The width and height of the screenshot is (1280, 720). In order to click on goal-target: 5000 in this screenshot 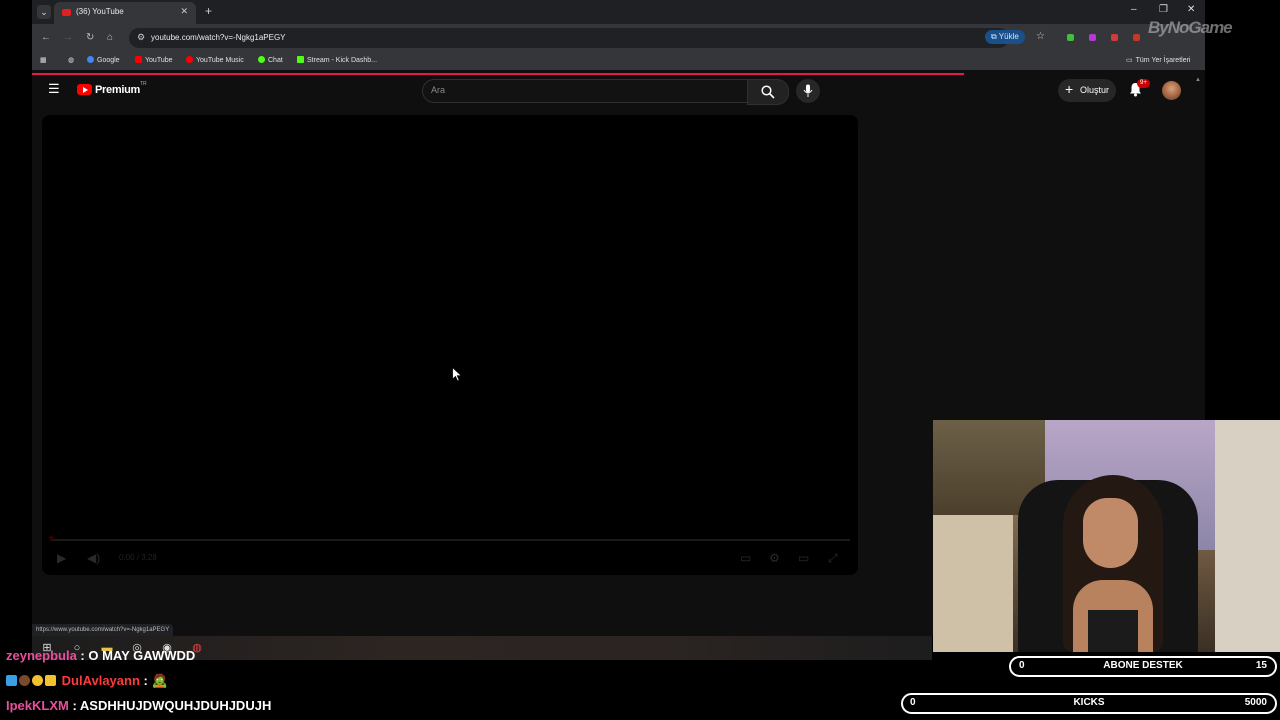, I will do `click(1255, 702)`.